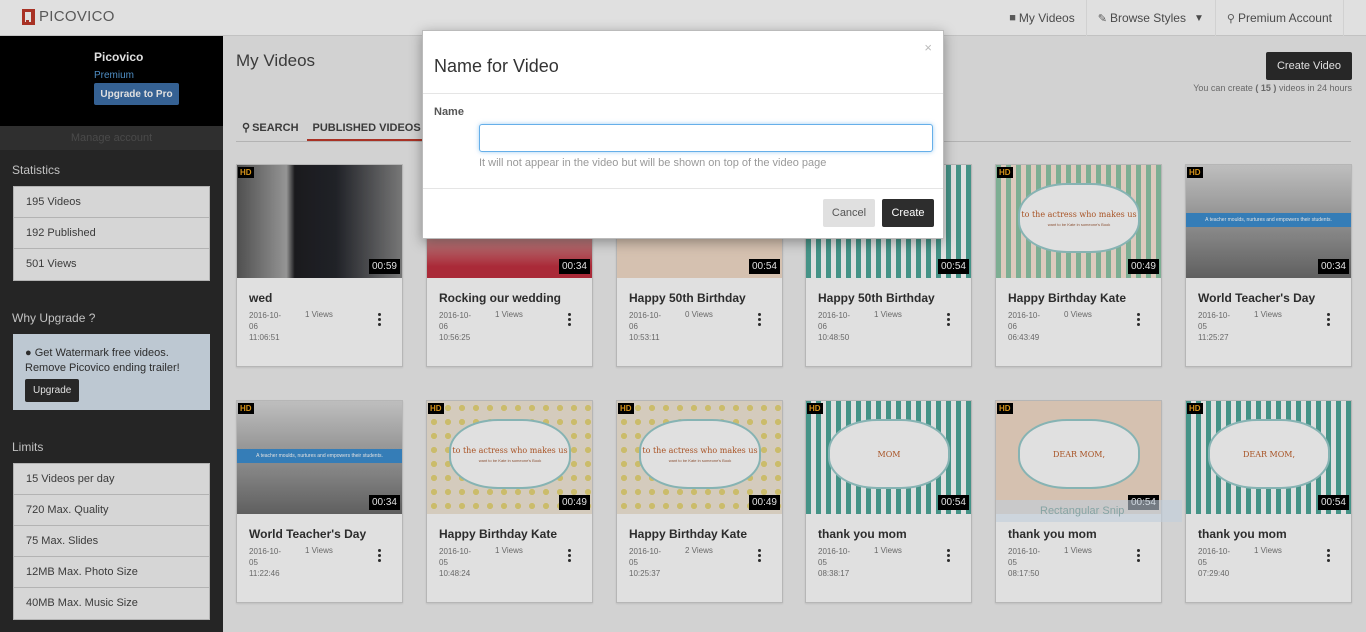 The image size is (1366, 632). What do you see at coordinates (928, 47) in the screenshot?
I see `close-icon: ×` at bounding box center [928, 47].